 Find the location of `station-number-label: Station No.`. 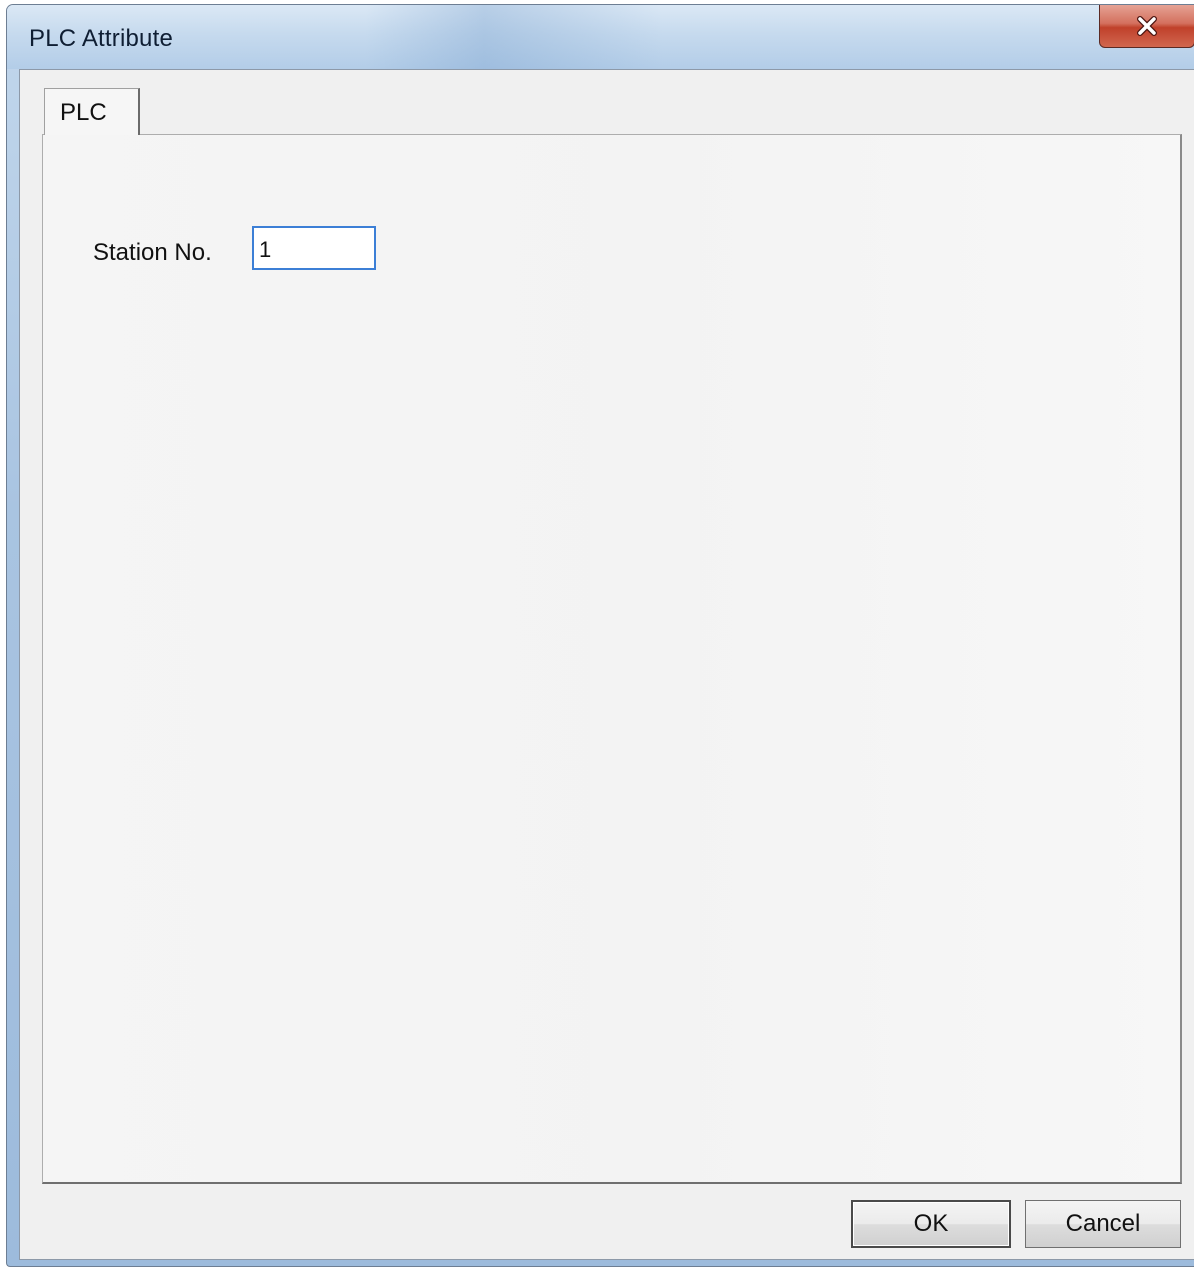

station-number-label: Station No. is located at coordinates (152, 252).